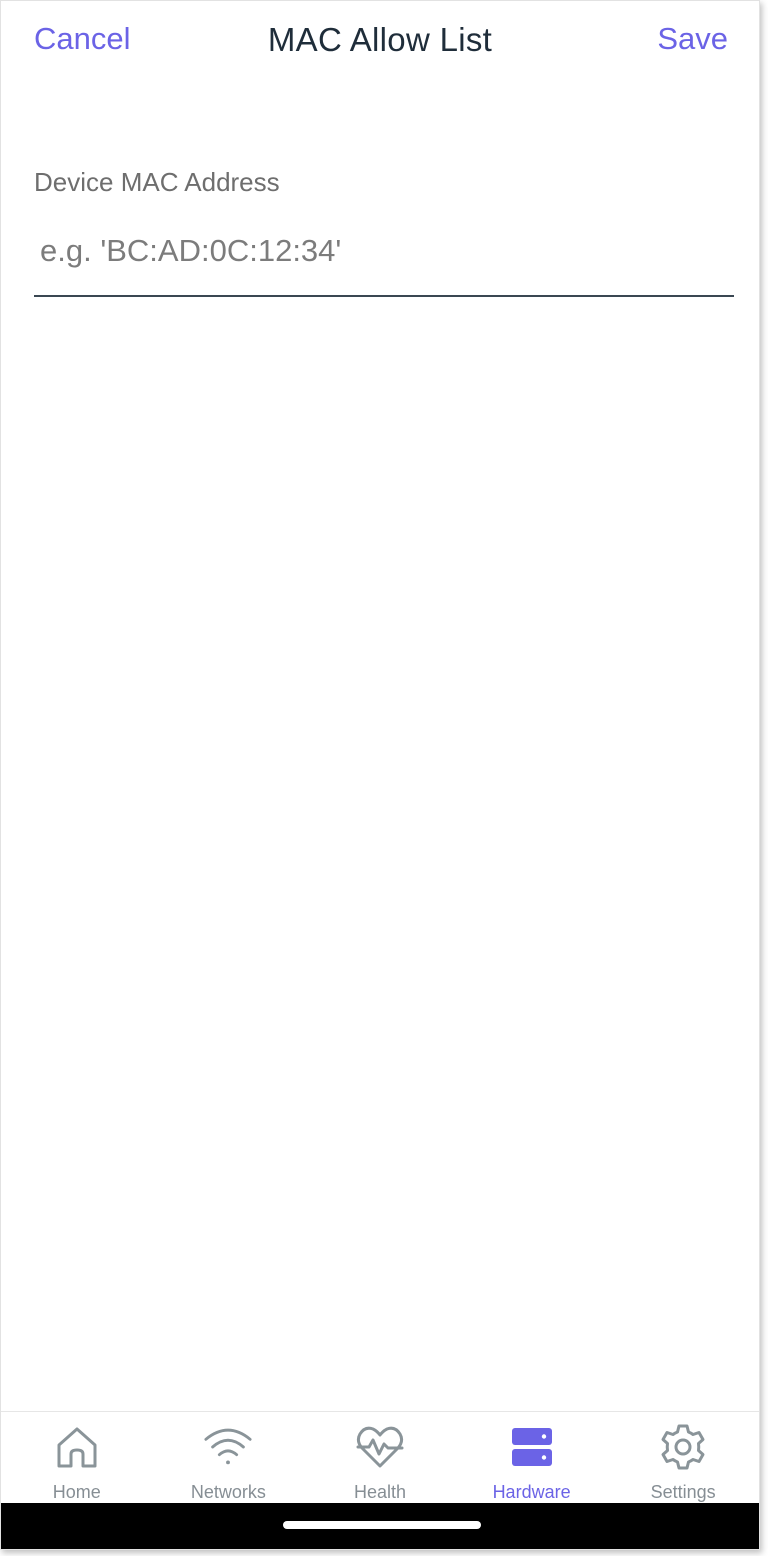 The width and height of the screenshot is (768, 1556). Describe the element at coordinates (157, 182) in the screenshot. I see `mac-address-label: Device MAC Address` at that location.